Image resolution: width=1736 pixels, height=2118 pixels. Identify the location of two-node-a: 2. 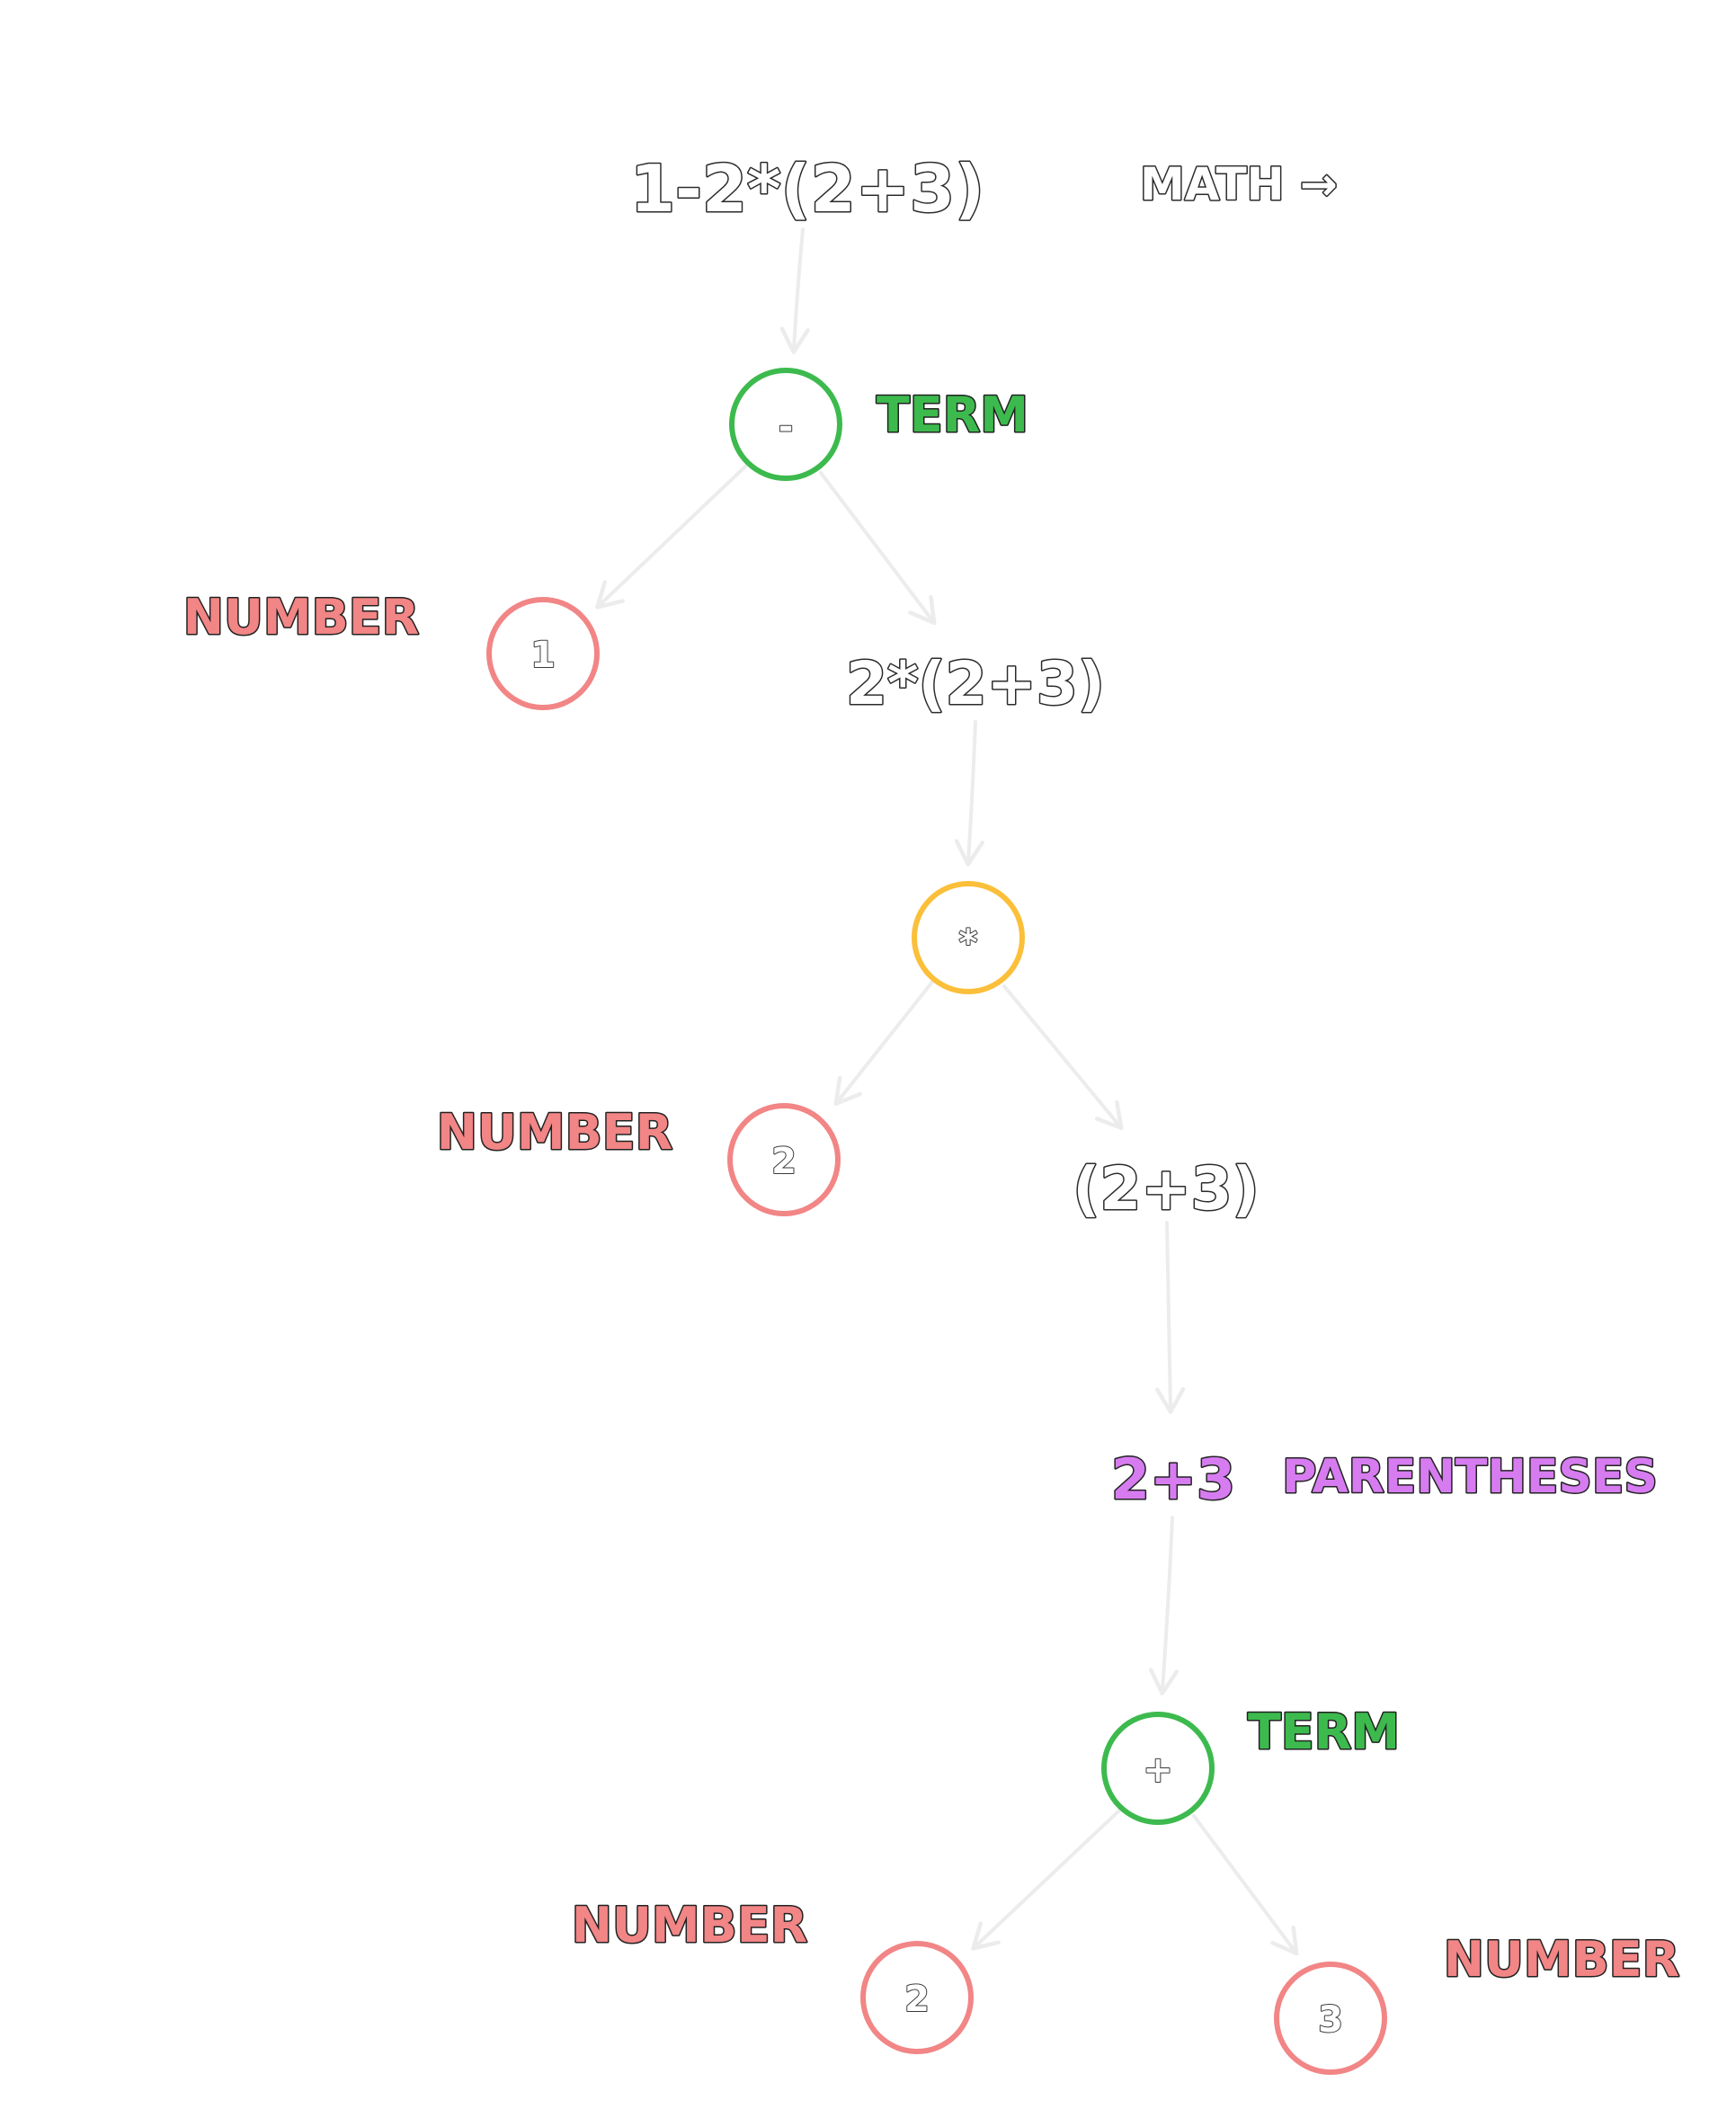
(784, 1159).